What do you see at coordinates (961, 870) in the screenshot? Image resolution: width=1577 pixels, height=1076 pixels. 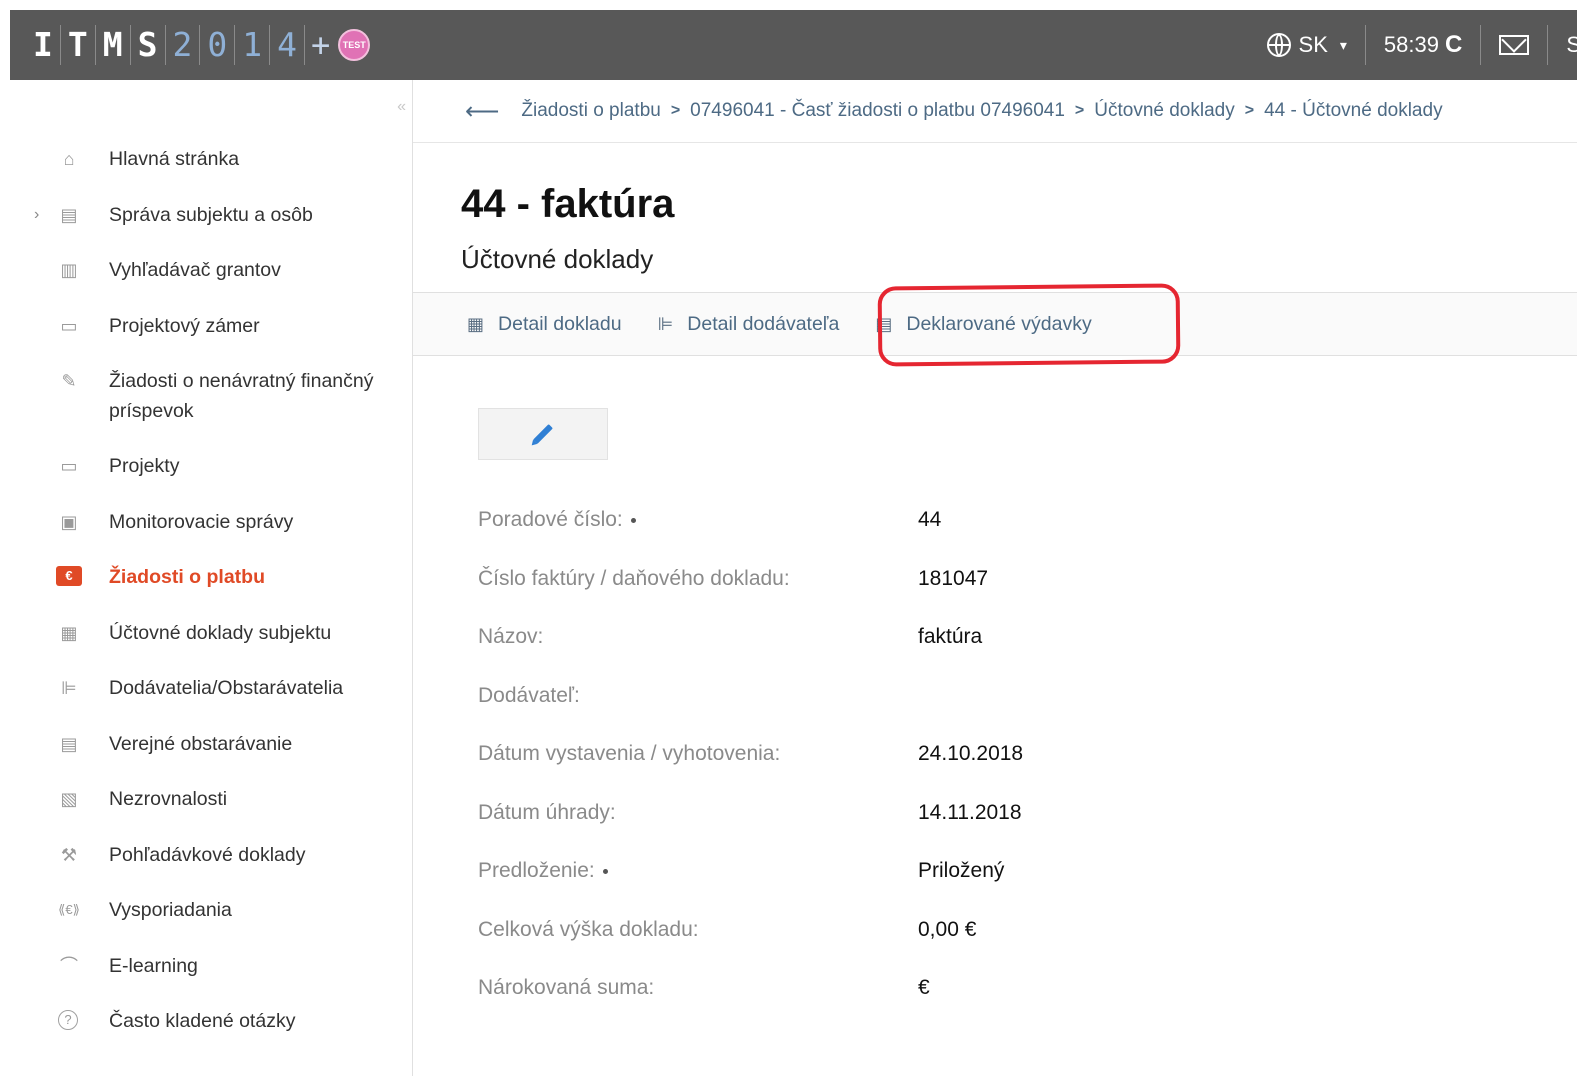 I see `field-value: Priložený` at bounding box center [961, 870].